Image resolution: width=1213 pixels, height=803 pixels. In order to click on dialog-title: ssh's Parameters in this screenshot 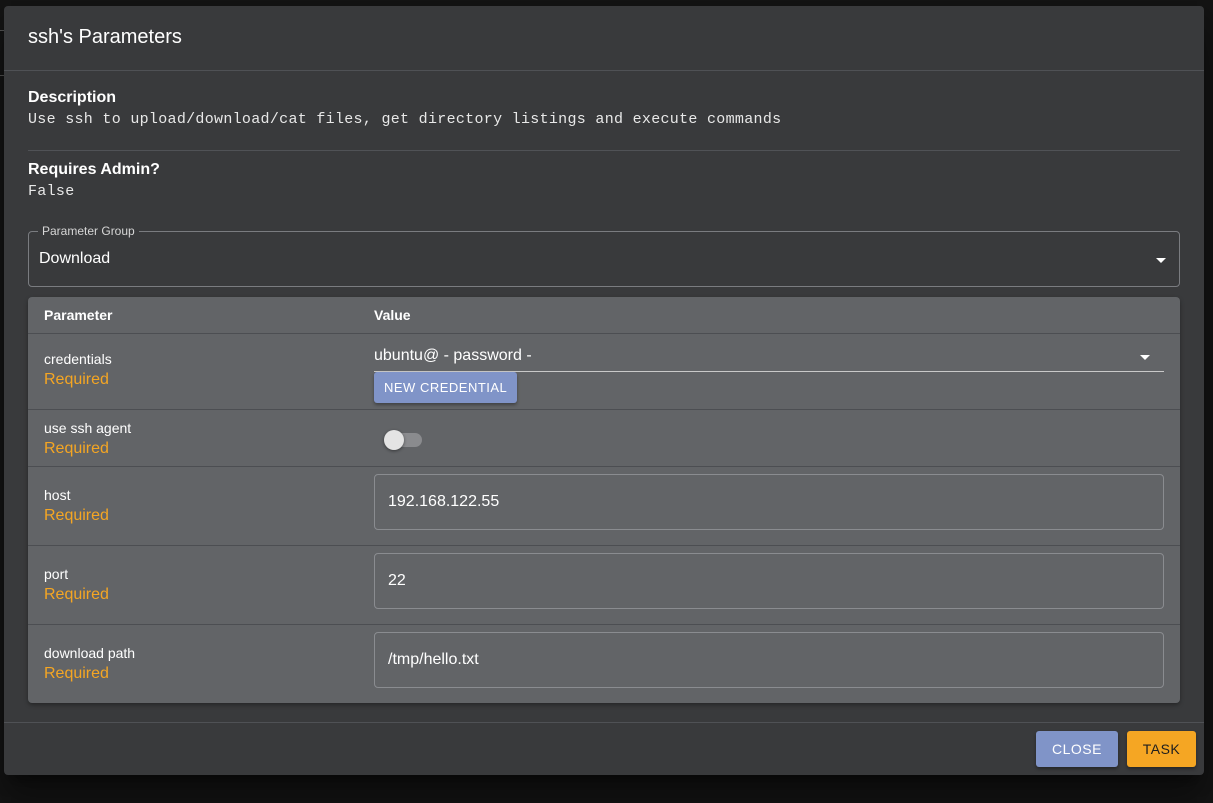, I will do `click(105, 37)`.